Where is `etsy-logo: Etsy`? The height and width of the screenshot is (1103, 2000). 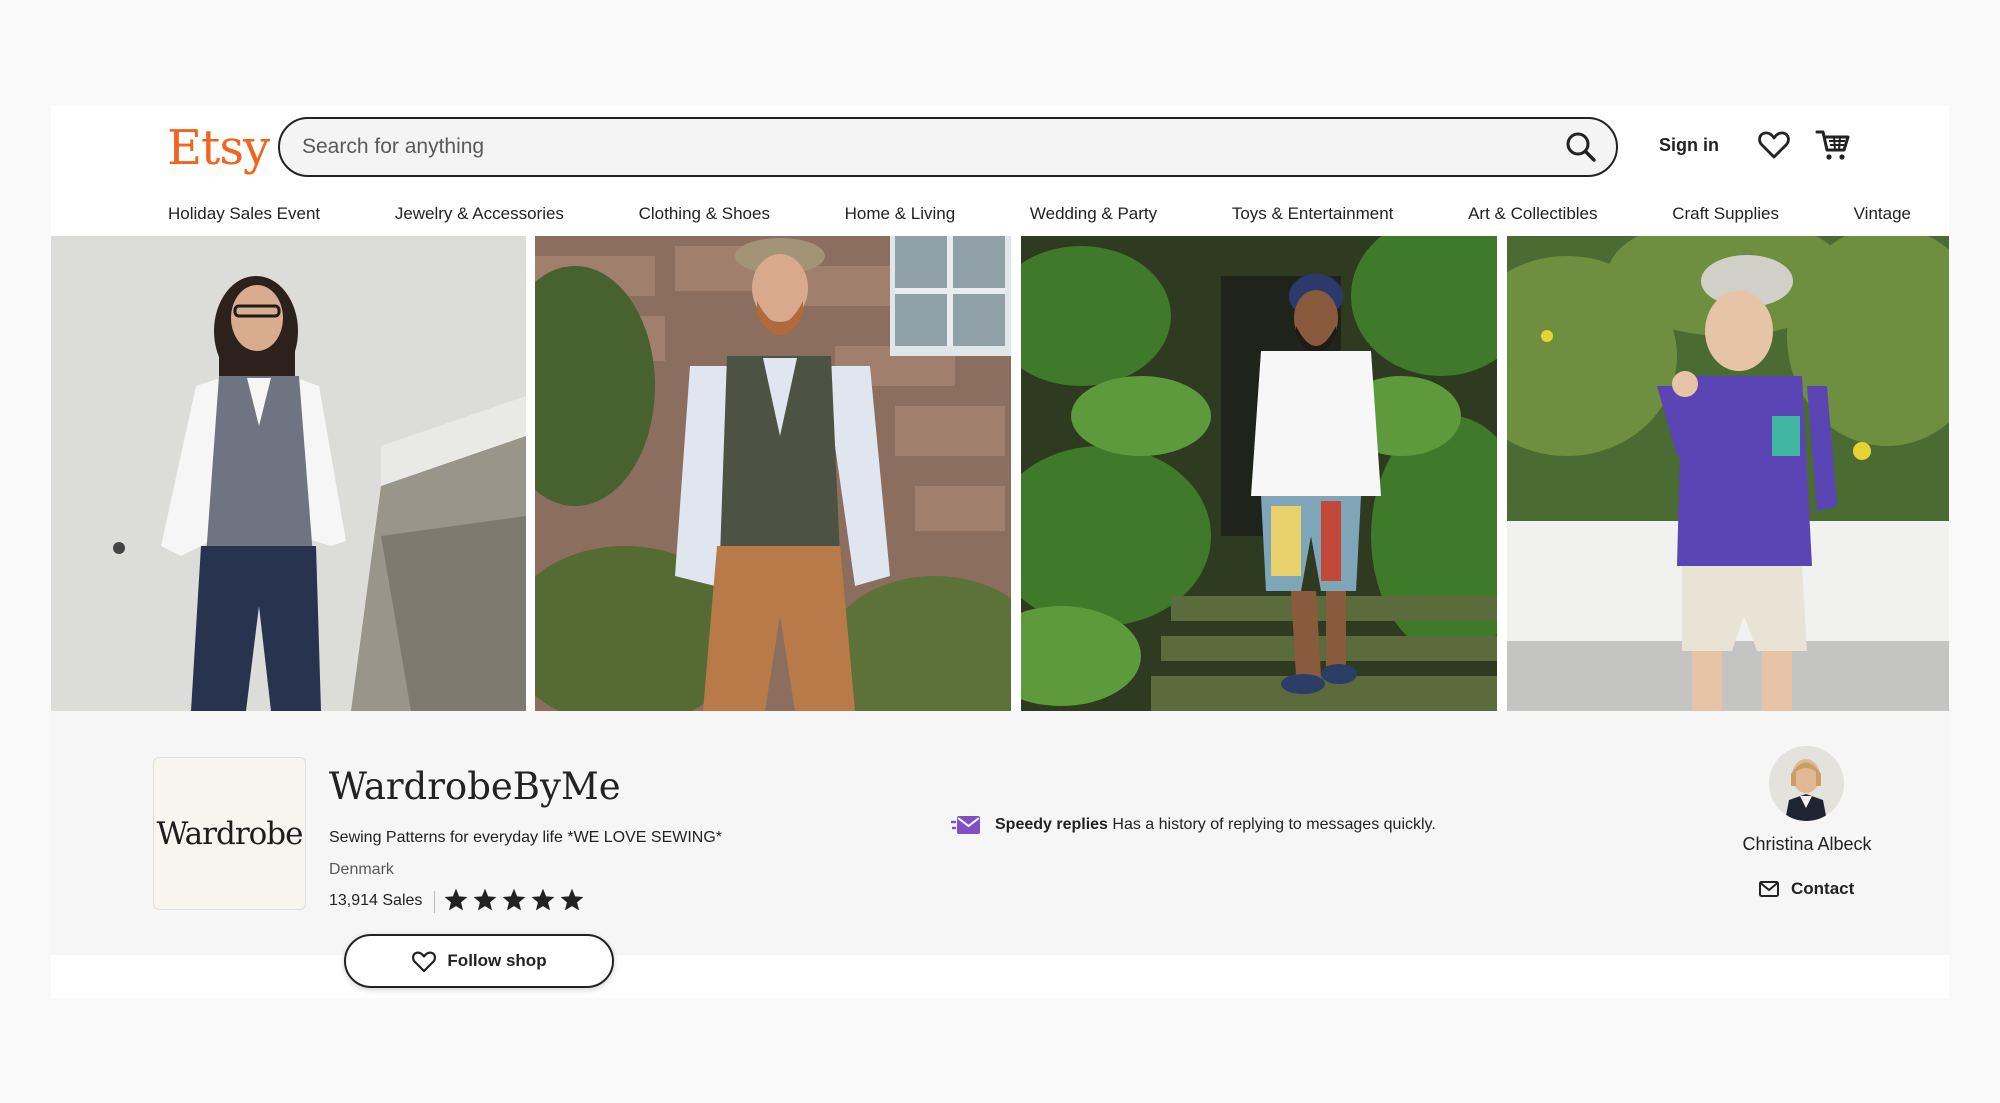 etsy-logo: Etsy is located at coordinates (218, 148).